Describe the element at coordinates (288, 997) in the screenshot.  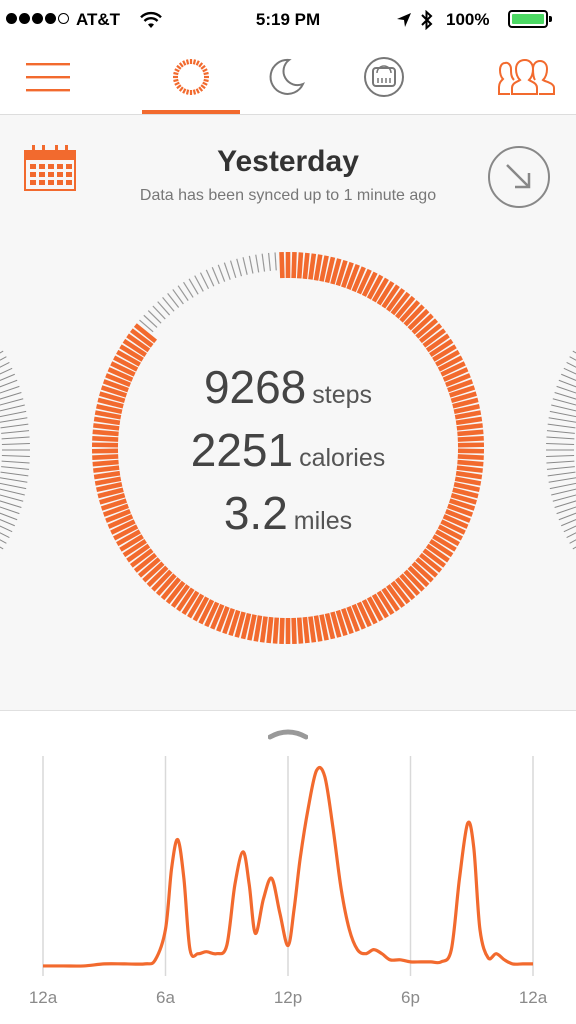
I see `x-tick-label: 12p` at that location.